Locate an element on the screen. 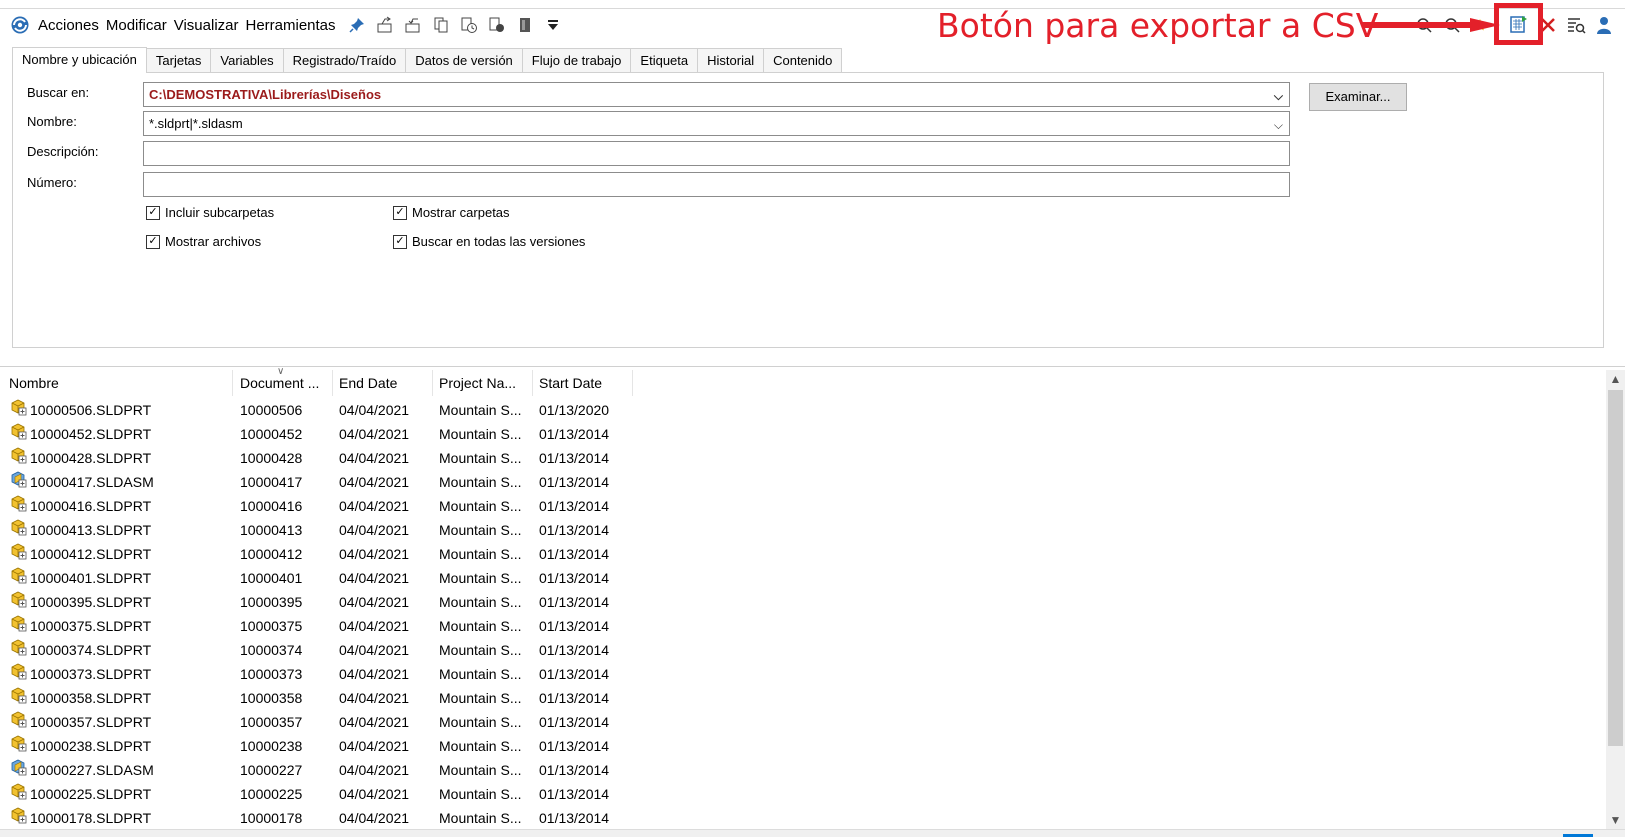 The height and width of the screenshot is (837, 1625). menu-acciones: Acciones is located at coordinates (68, 25).